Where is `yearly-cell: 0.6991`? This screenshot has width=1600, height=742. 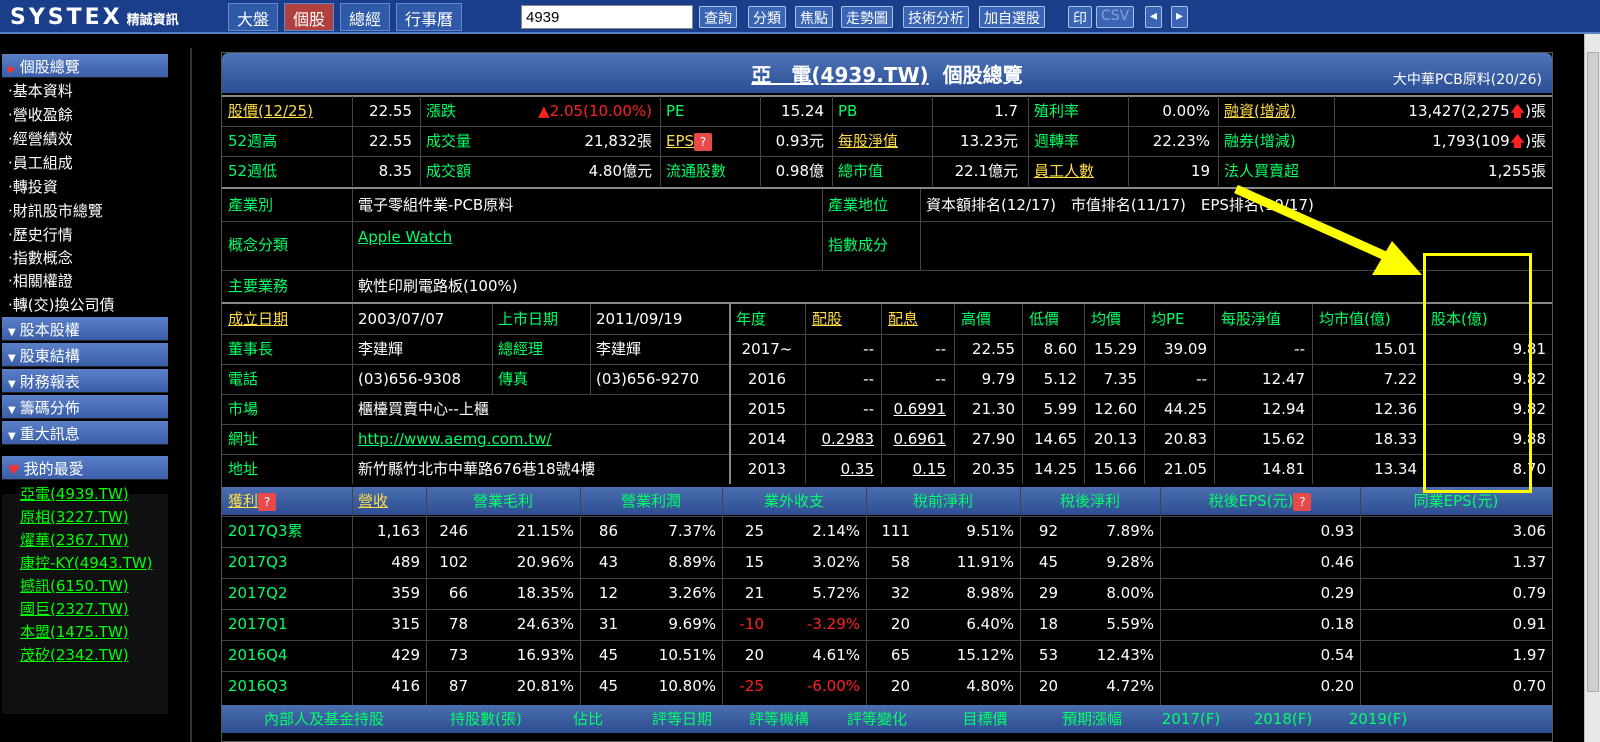 yearly-cell: 0.6991 is located at coordinates (917, 409).